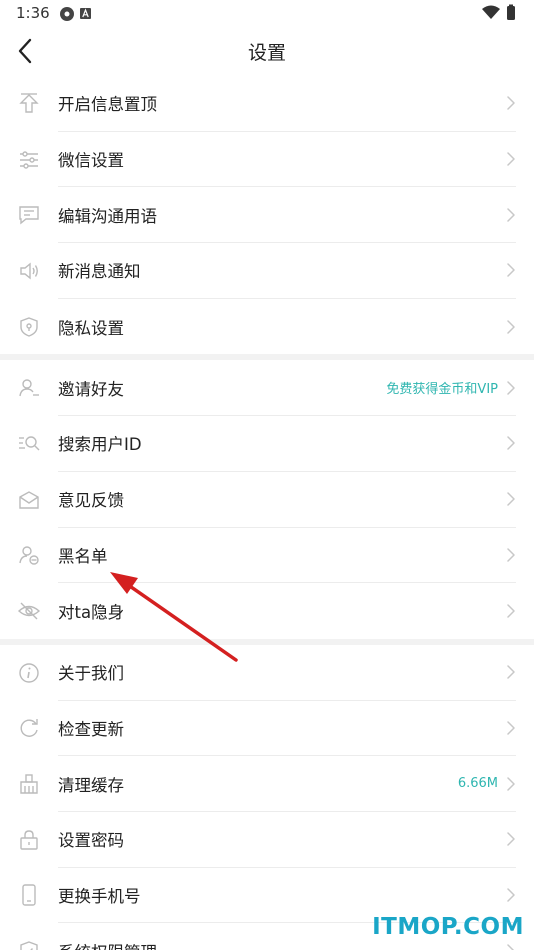  I want to click on settings-row: 黑名单, so click(267, 556).